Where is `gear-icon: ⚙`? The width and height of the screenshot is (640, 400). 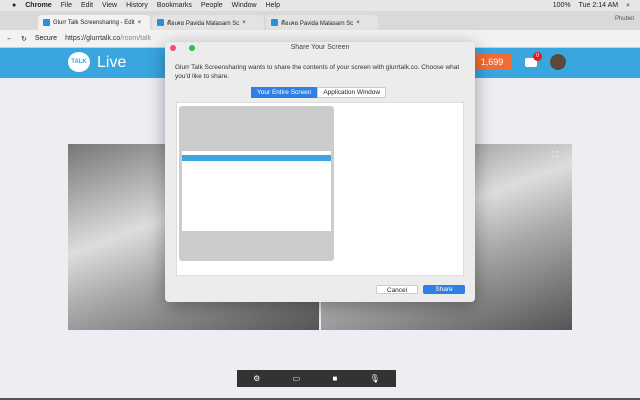
gear-icon: ⚙ is located at coordinates (256, 378).